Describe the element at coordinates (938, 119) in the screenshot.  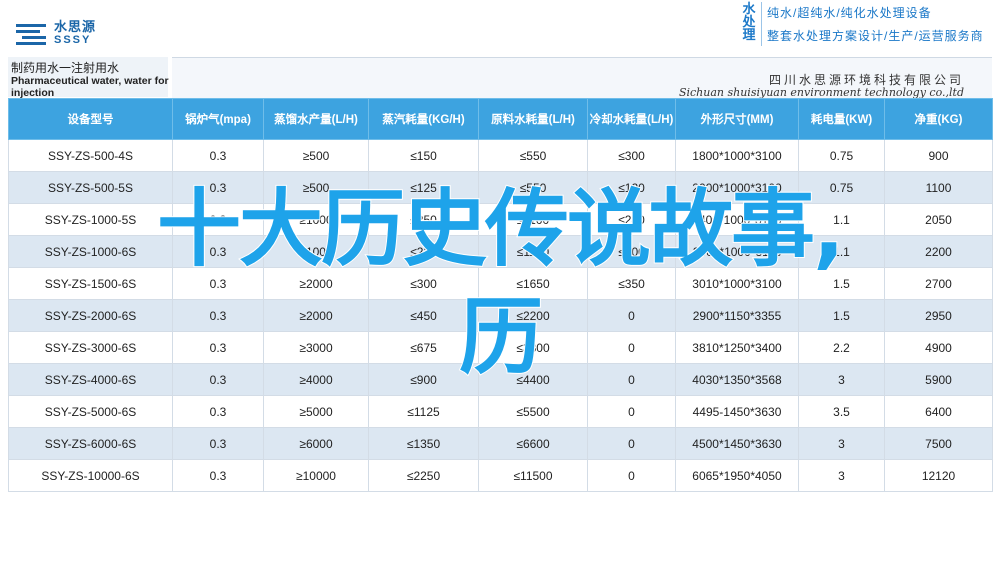
I see `column-header: 净重(KG)` at that location.